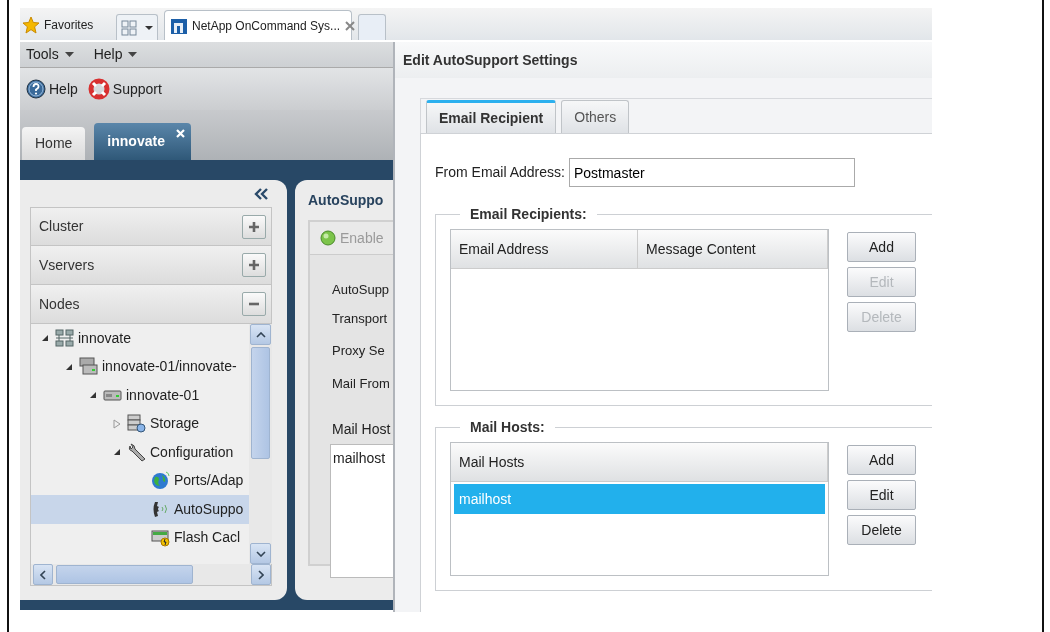 This screenshot has height=632, width=1050. What do you see at coordinates (260, 334) in the screenshot?
I see `scroll-up-icon` at bounding box center [260, 334].